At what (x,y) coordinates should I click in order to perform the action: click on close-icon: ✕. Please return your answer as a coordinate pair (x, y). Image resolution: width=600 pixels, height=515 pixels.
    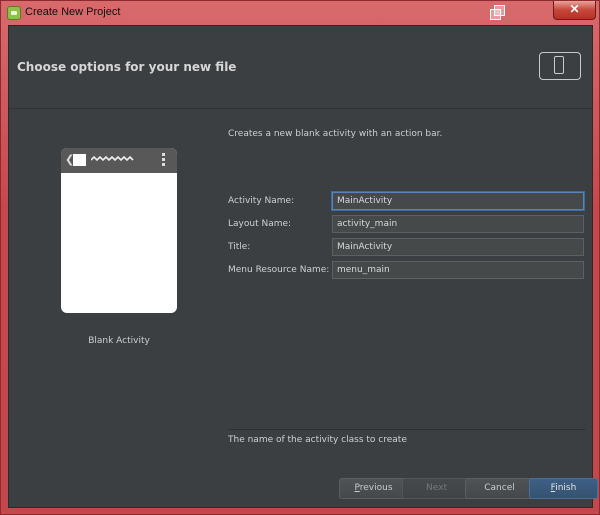
    Looking at the image, I should click on (574, 9).